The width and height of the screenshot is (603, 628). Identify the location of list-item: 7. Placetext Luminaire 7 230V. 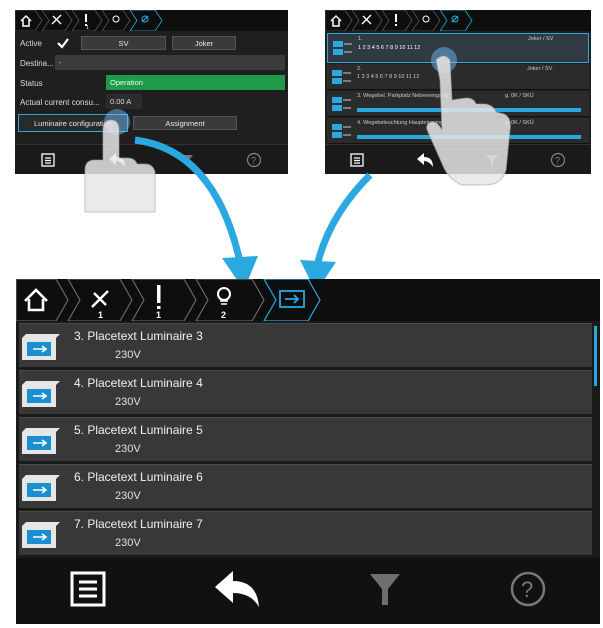
(305, 533).